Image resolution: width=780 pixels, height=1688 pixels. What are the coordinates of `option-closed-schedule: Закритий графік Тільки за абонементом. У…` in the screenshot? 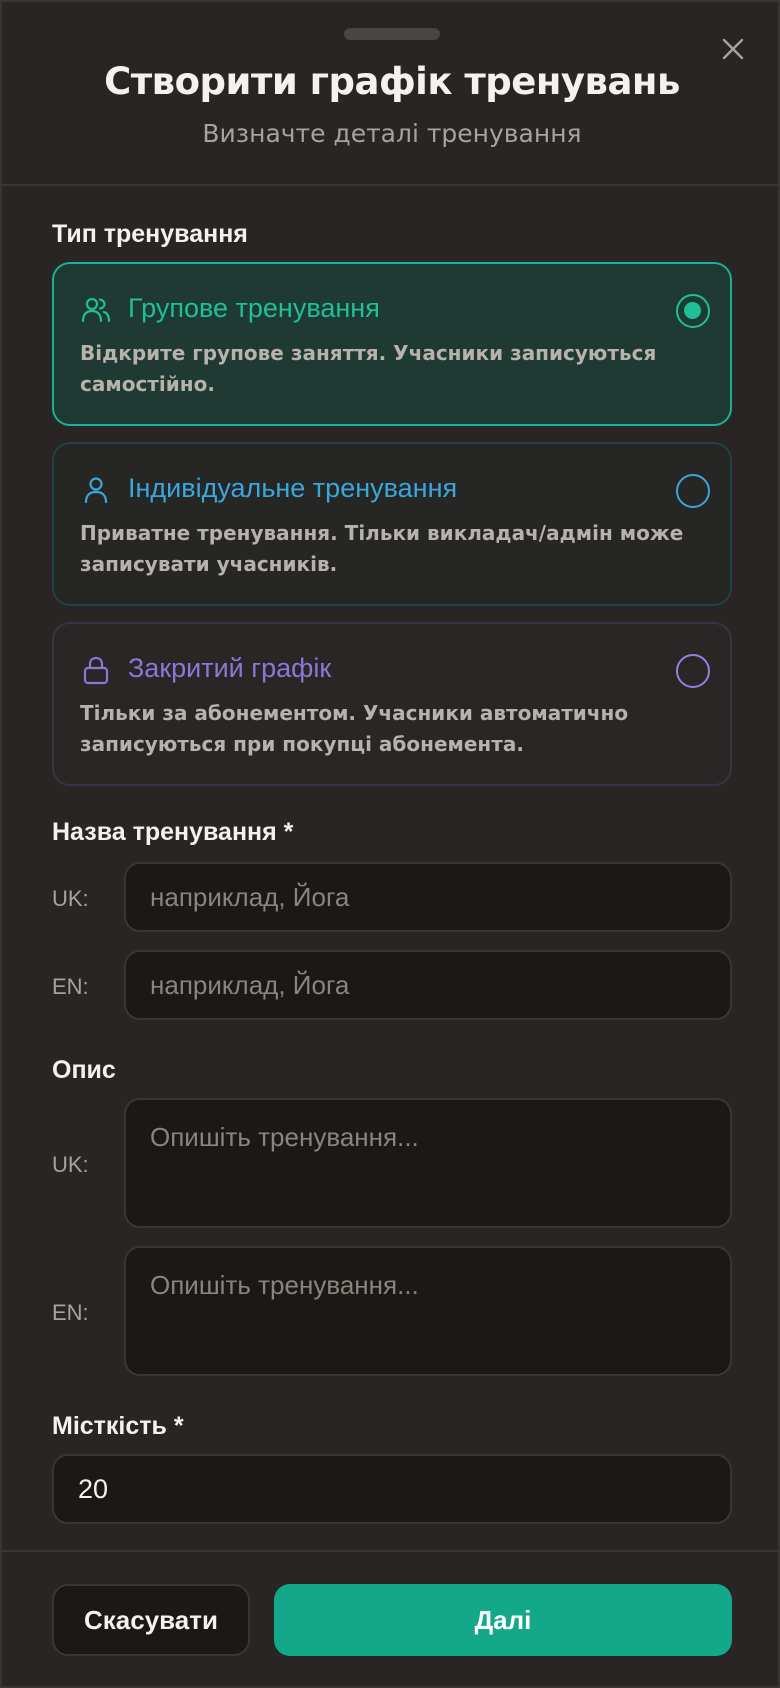 It's located at (392, 704).